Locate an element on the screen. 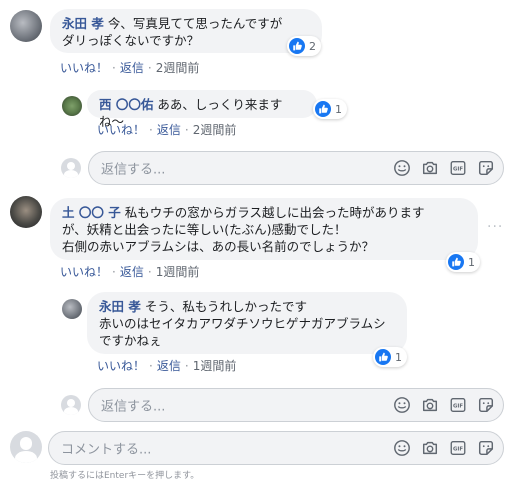  reply-text-line: 赤いのはセイタカアワダチソウヒゲナガアブラムシ is located at coordinates (242, 323).